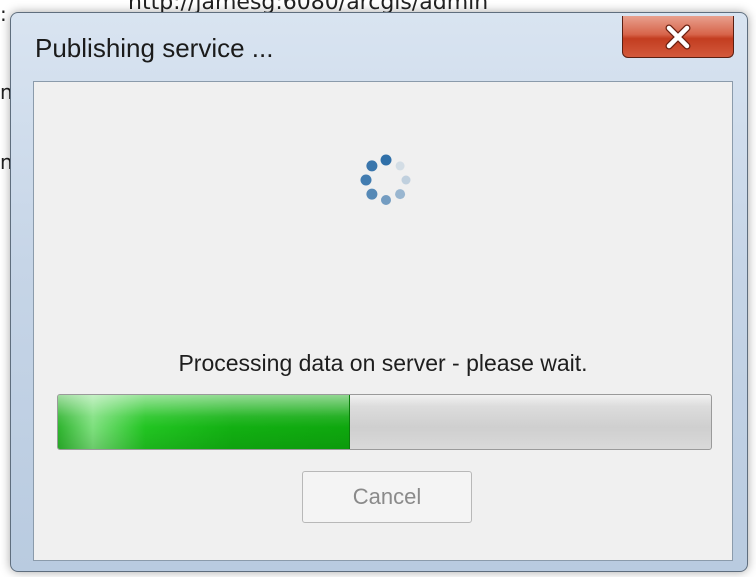  Describe the element at coordinates (385, 179) in the screenshot. I see `loading-spinner-icon` at that location.